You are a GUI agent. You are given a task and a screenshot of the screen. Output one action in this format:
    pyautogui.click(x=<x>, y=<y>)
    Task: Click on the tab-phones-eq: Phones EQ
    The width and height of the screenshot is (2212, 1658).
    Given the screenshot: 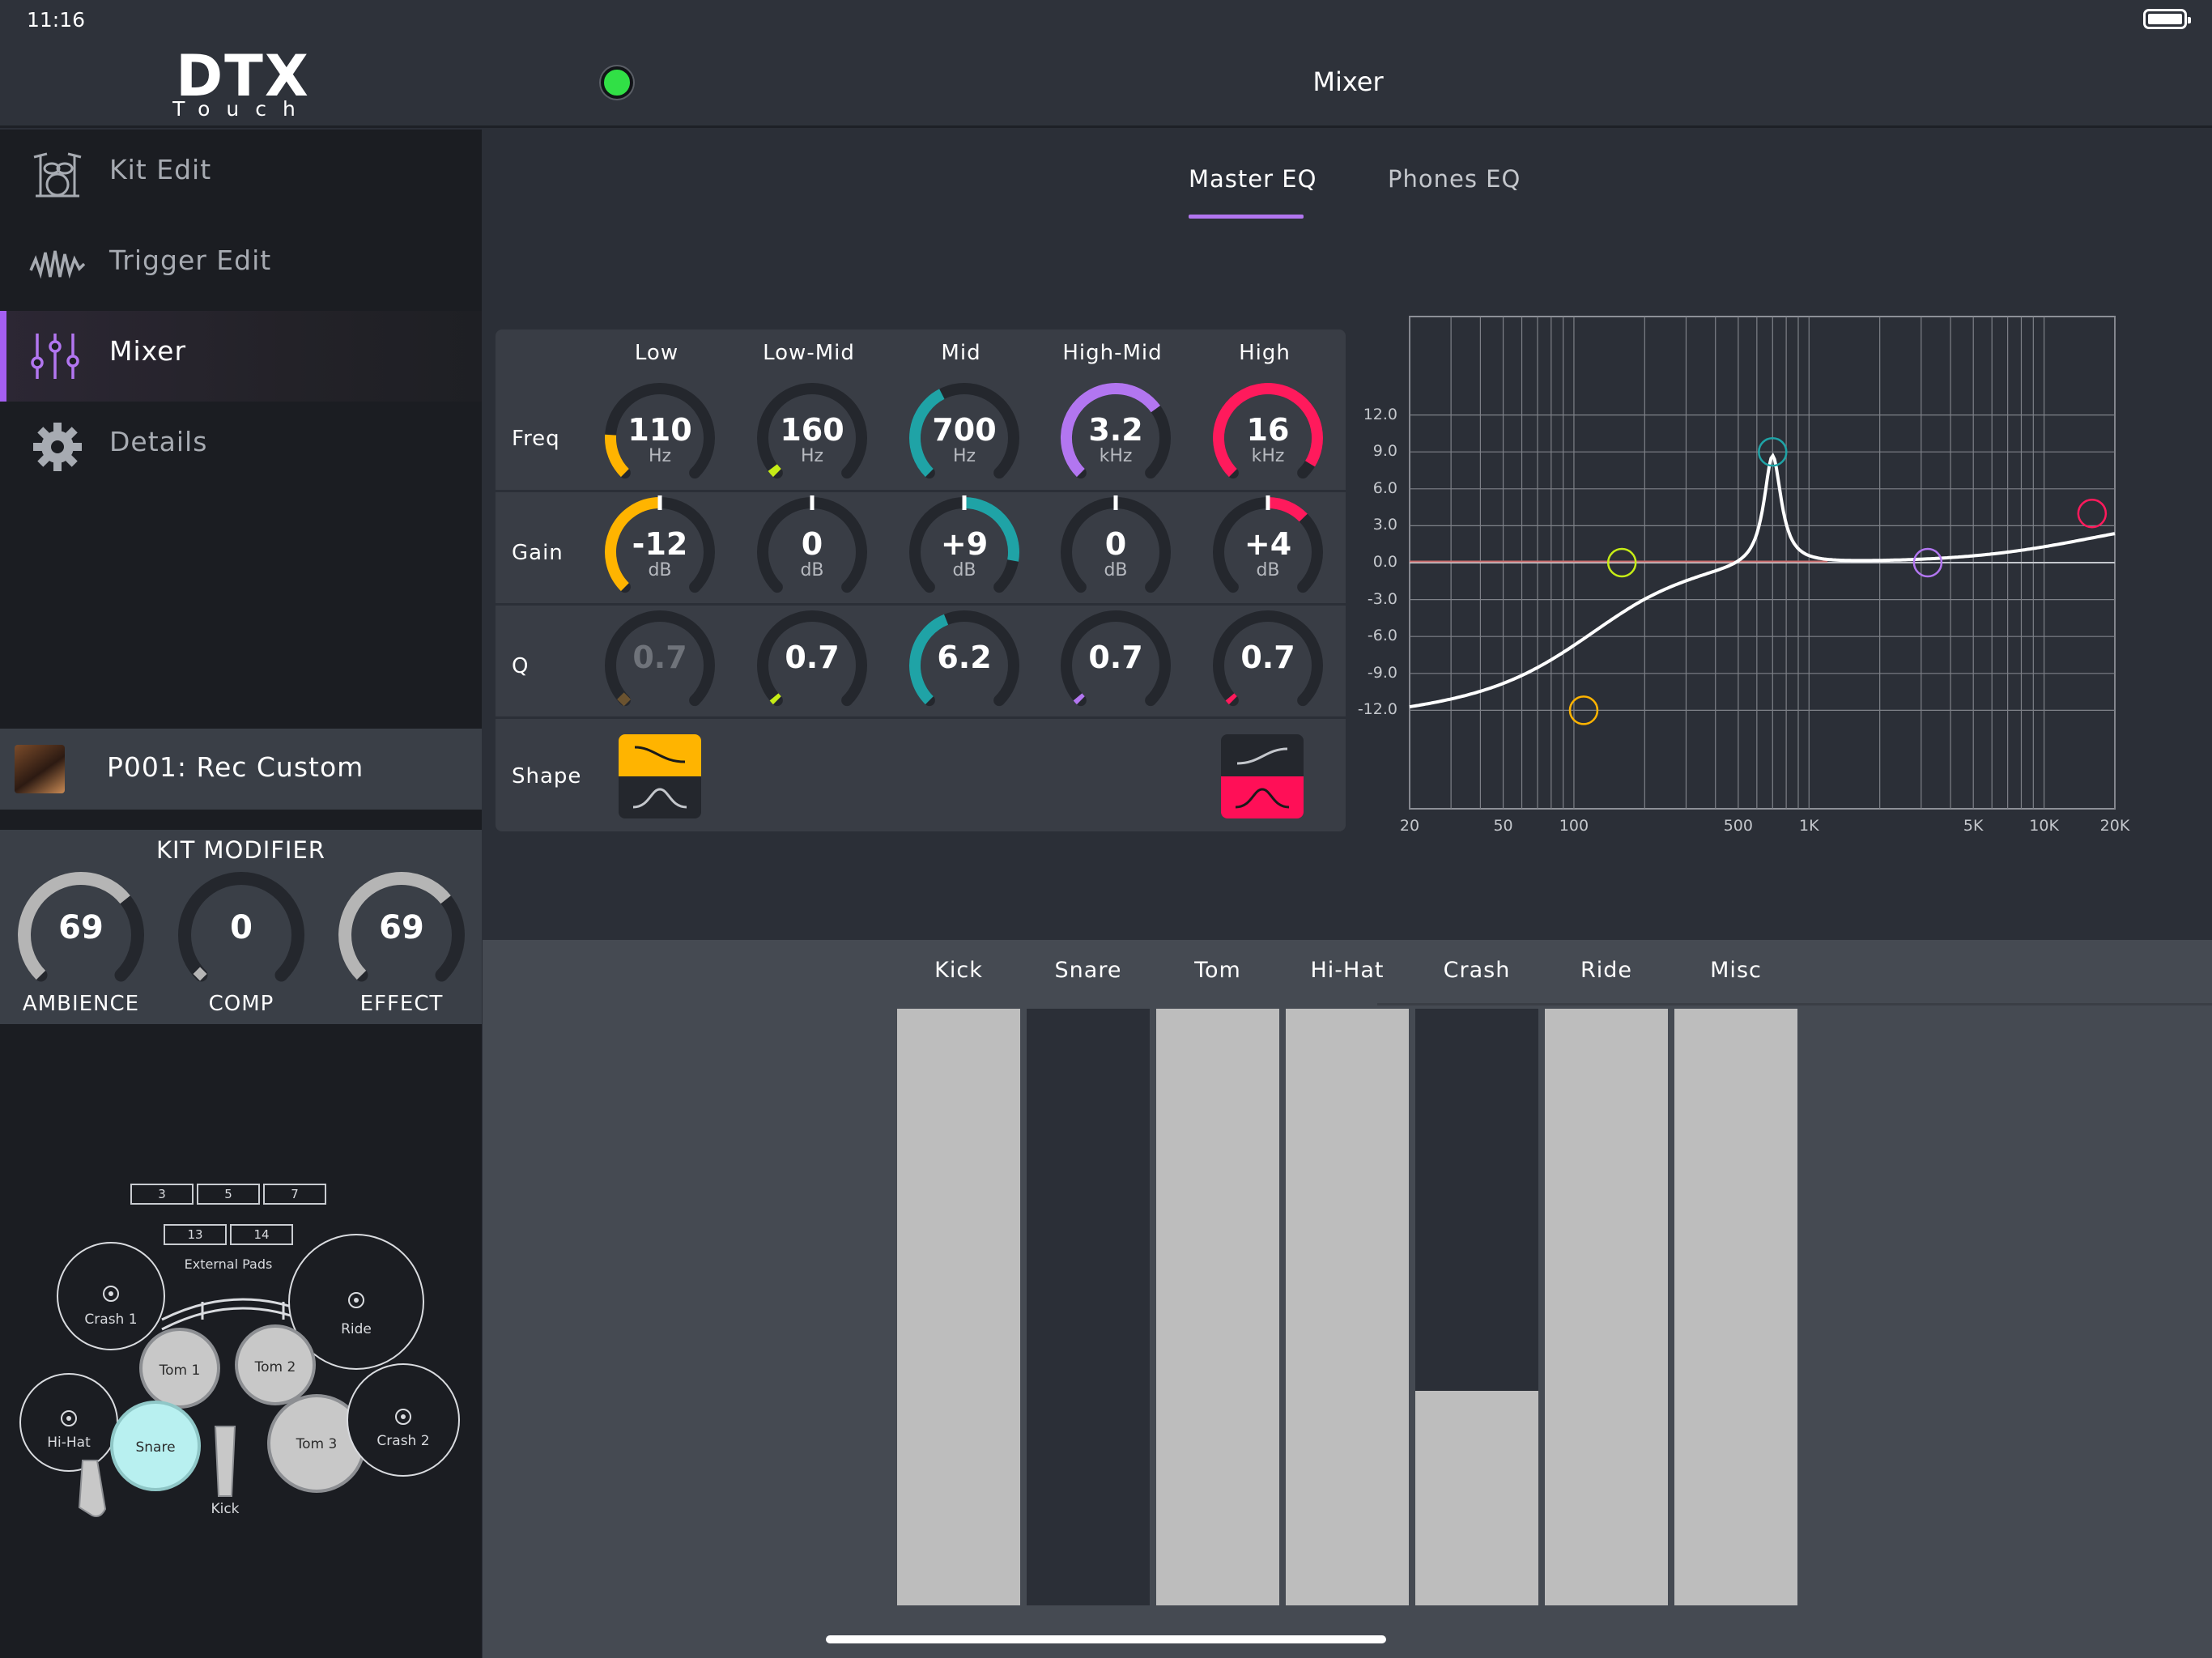 What is the action you would take?
    pyautogui.click(x=1455, y=179)
    